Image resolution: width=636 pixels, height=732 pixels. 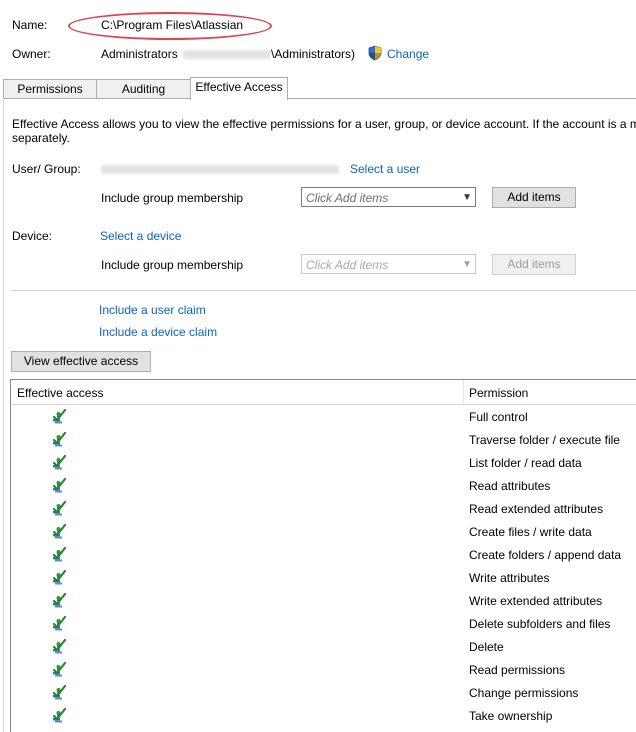 I want to click on table-row: Write extended attributes, so click(x=323, y=601).